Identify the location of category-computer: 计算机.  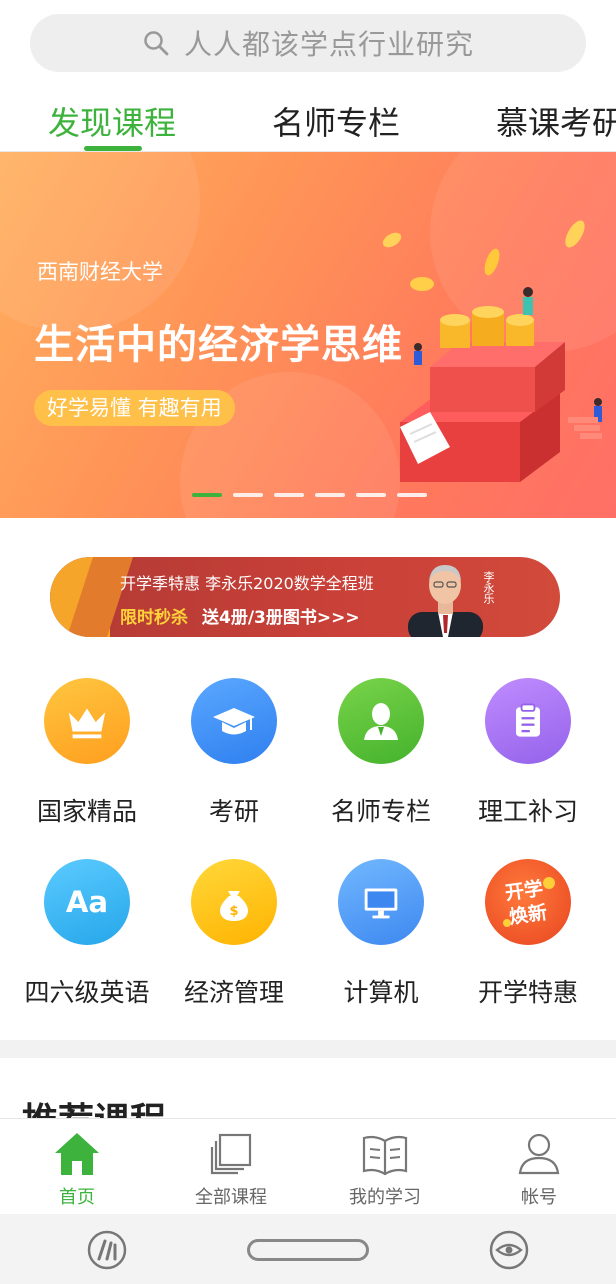
(381, 934).